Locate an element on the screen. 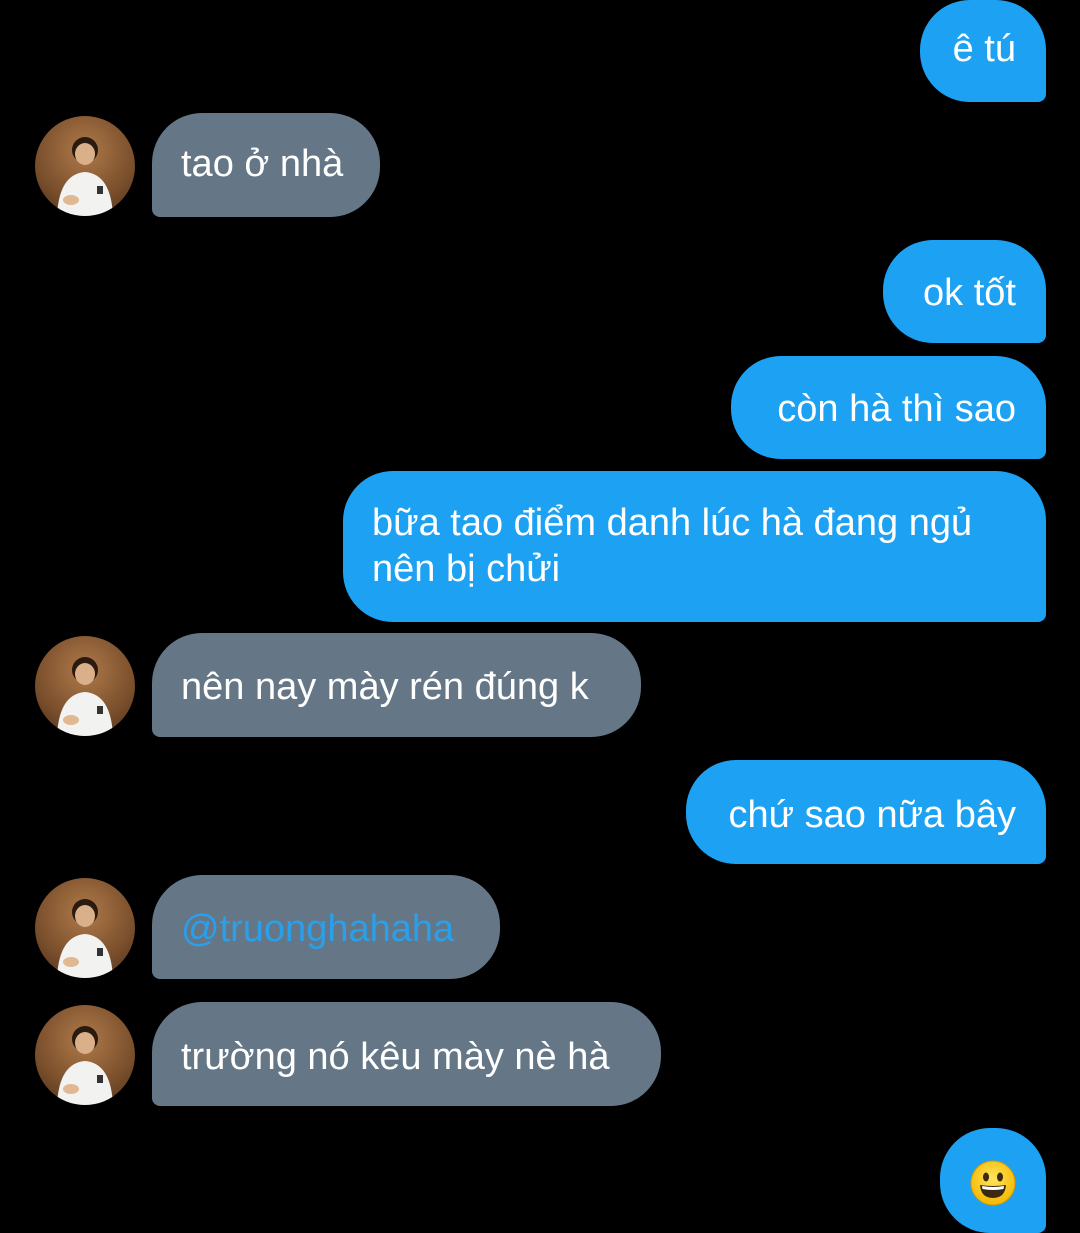 Image resolution: width=1080 pixels, height=1233 pixels. message-bubble-outgoing: ok tốt is located at coordinates (964, 291).